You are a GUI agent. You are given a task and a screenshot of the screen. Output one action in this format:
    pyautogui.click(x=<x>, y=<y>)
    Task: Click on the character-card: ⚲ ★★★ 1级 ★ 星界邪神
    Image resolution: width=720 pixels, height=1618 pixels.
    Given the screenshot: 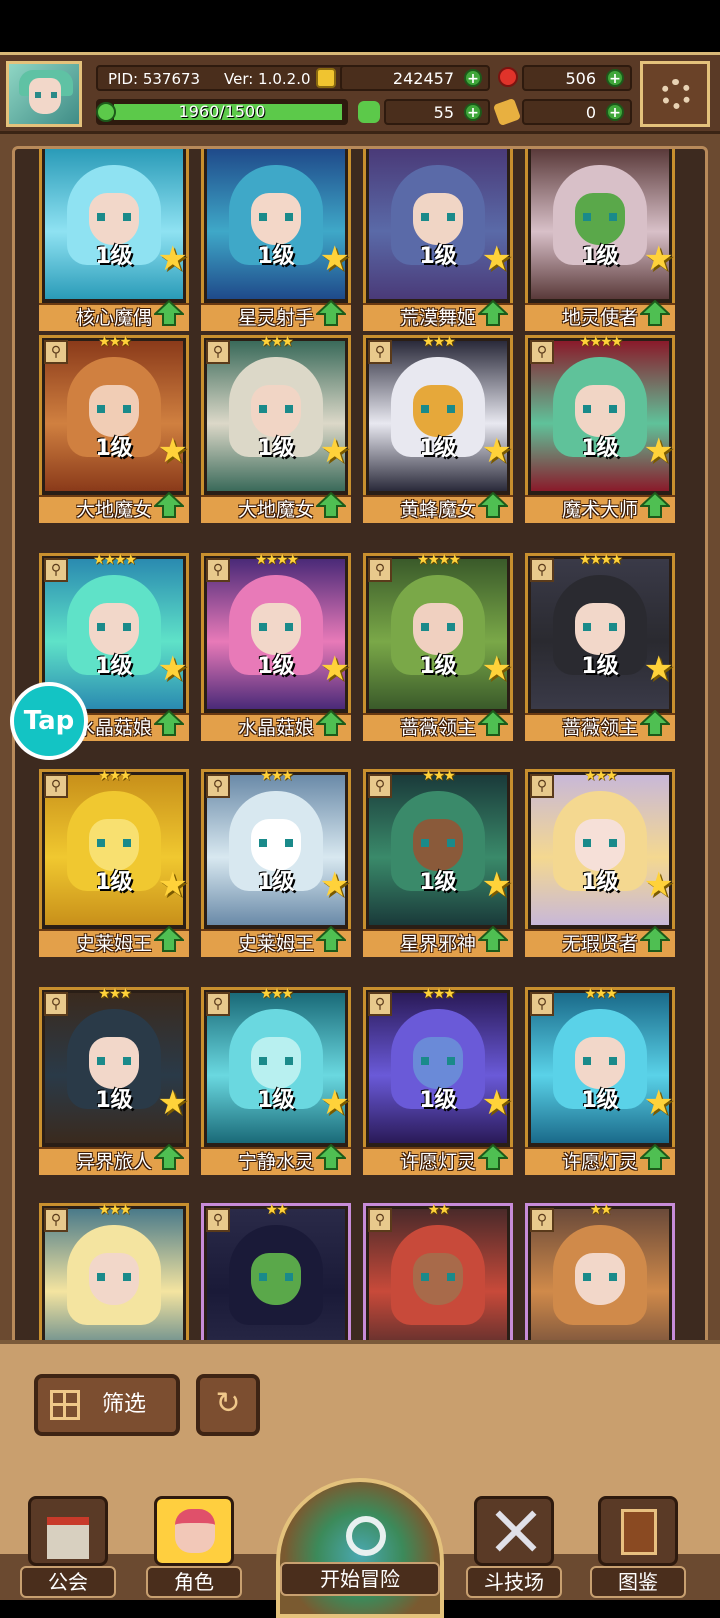 What is the action you would take?
    pyautogui.click(x=438, y=862)
    